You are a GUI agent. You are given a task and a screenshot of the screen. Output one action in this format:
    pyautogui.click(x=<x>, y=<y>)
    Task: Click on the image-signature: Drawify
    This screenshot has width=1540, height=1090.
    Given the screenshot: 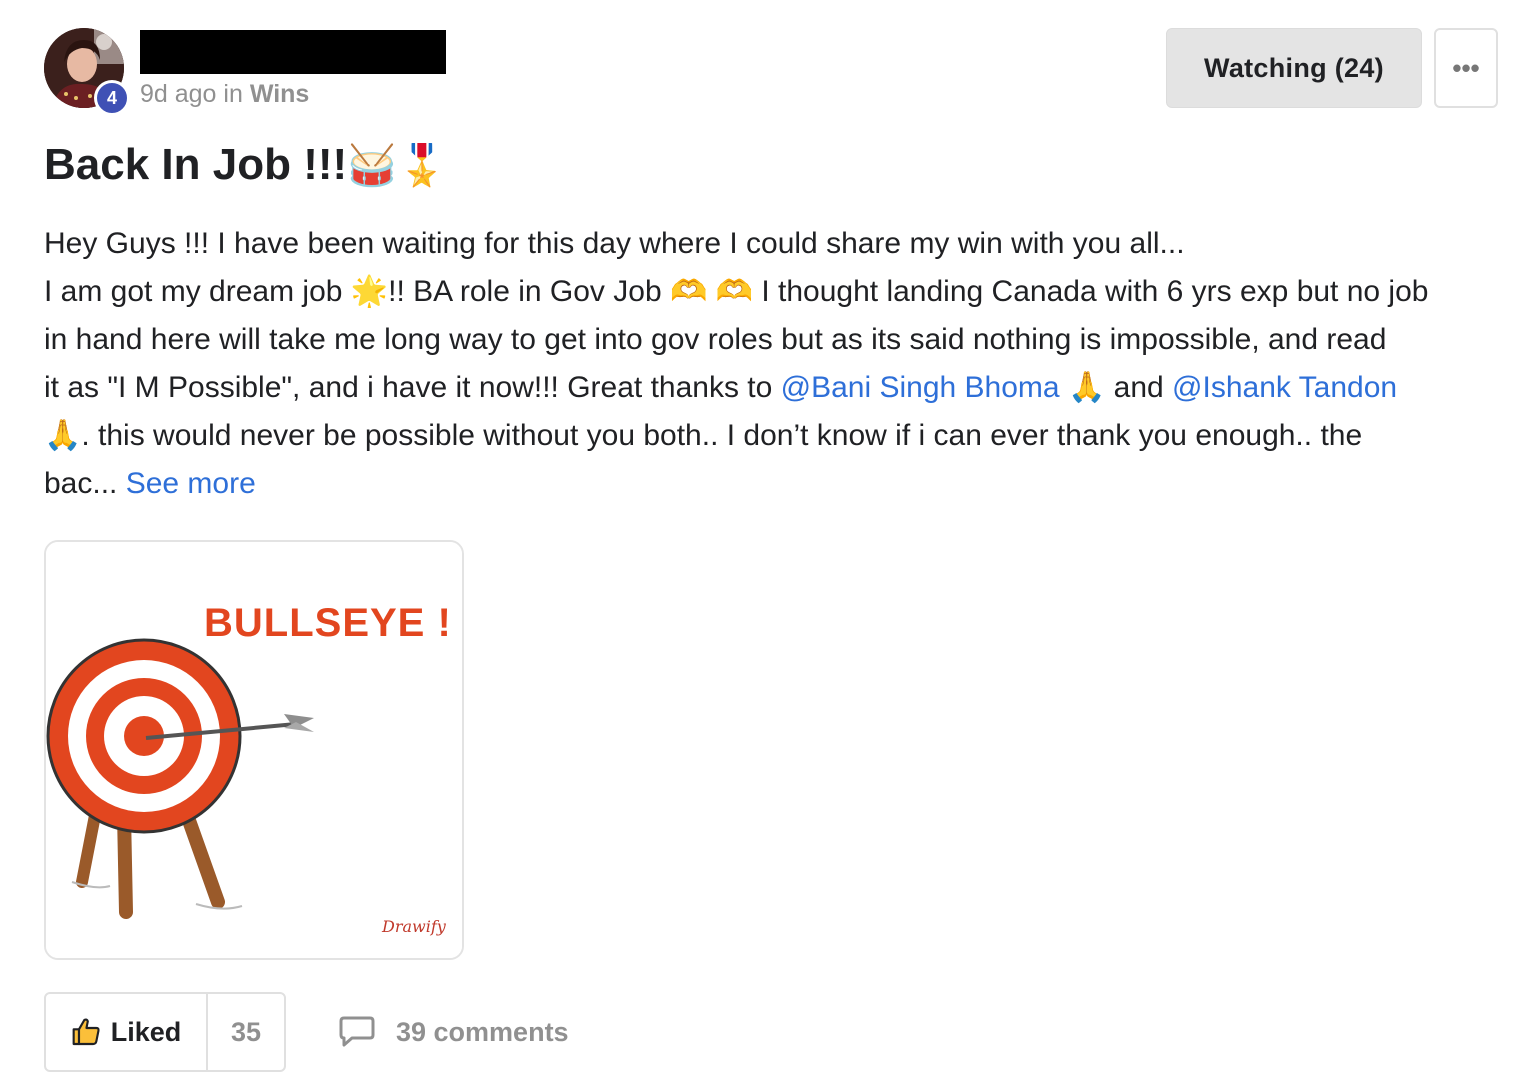 What is the action you would take?
    pyautogui.click(x=414, y=926)
    